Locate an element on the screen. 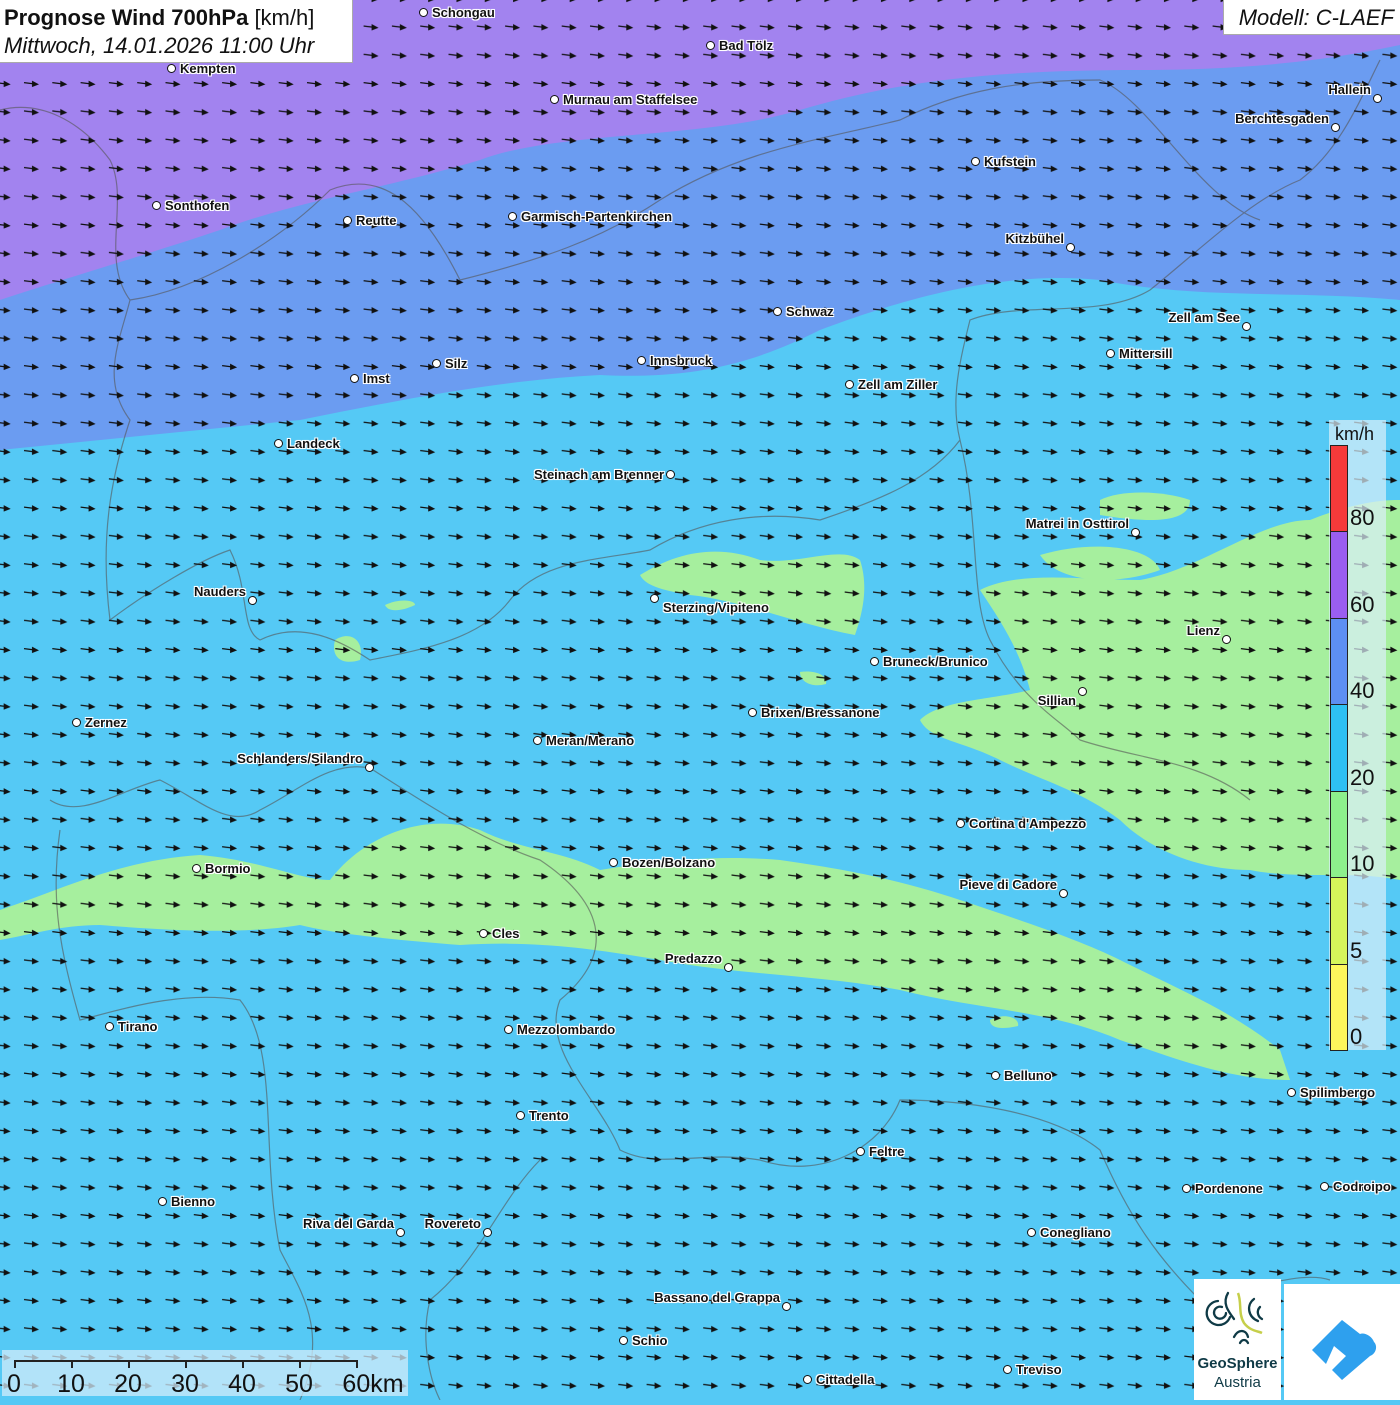 The height and width of the screenshot is (1405, 1400). city-label: Kitzbühel is located at coordinates (1035, 238).